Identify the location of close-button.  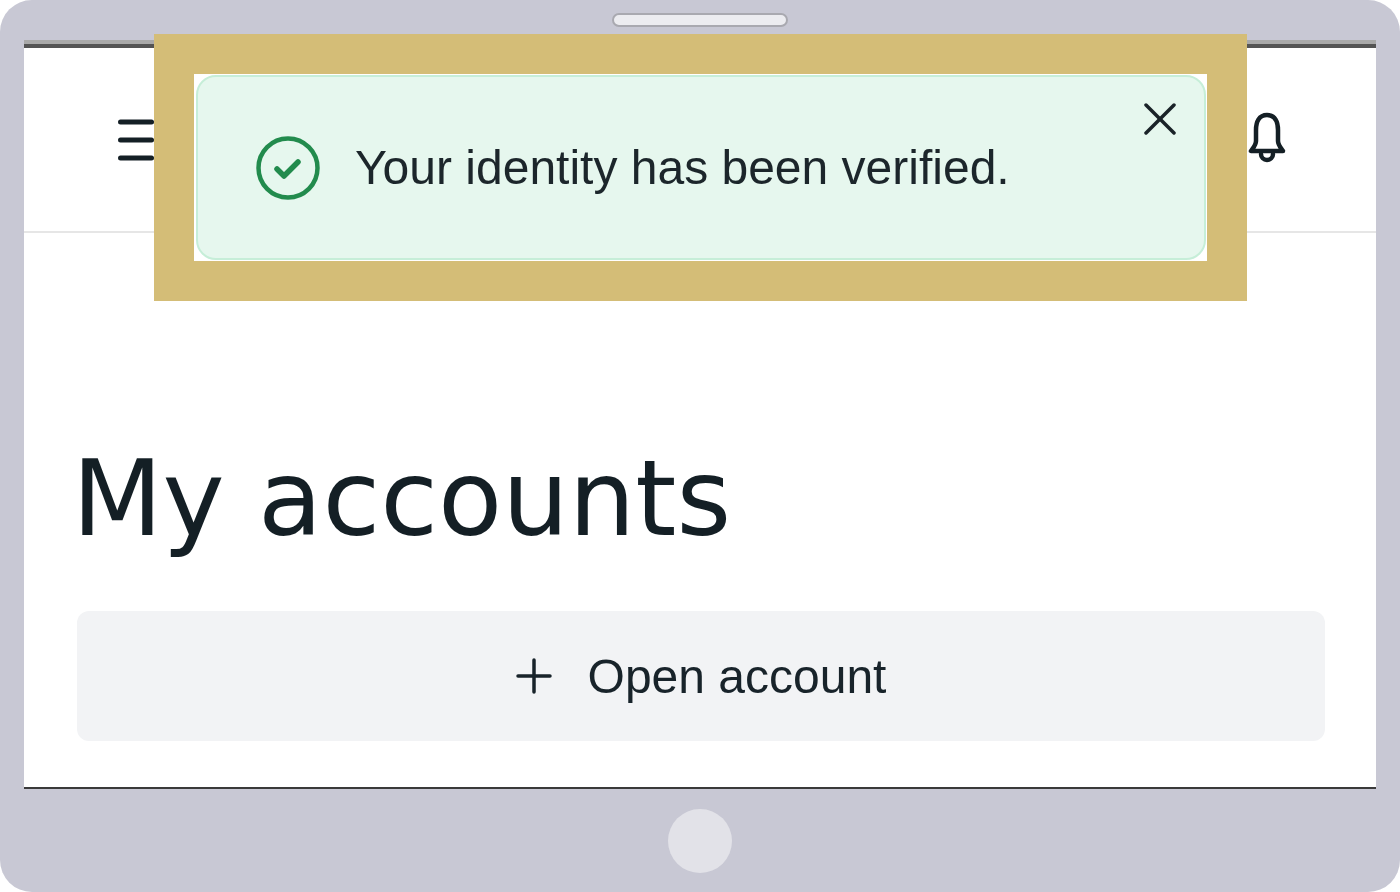
(1160, 119).